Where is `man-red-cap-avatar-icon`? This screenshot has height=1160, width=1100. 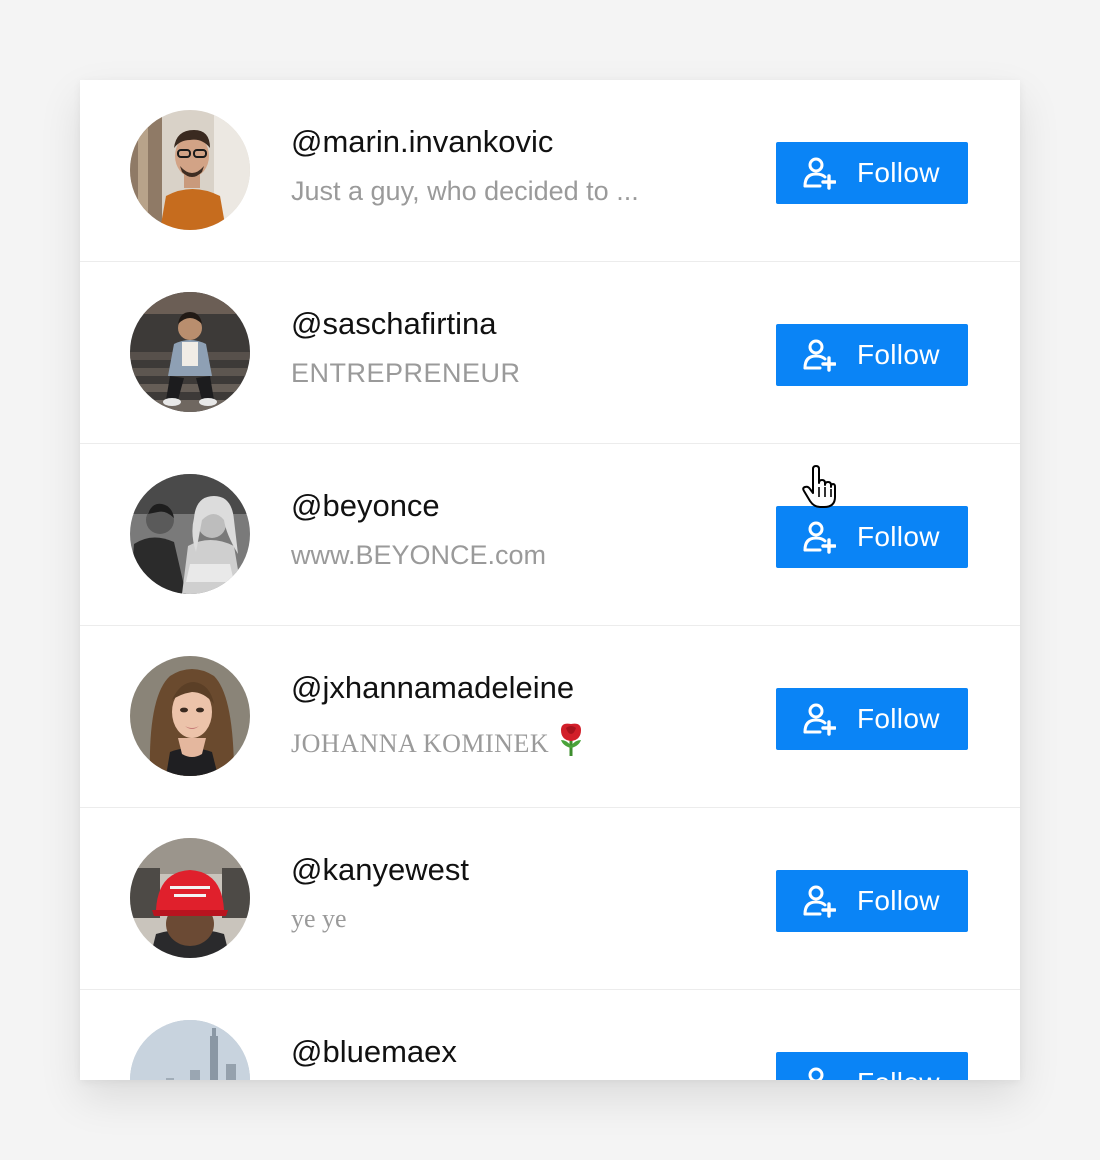
man-red-cap-avatar-icon is located at coordinates (190, 898).